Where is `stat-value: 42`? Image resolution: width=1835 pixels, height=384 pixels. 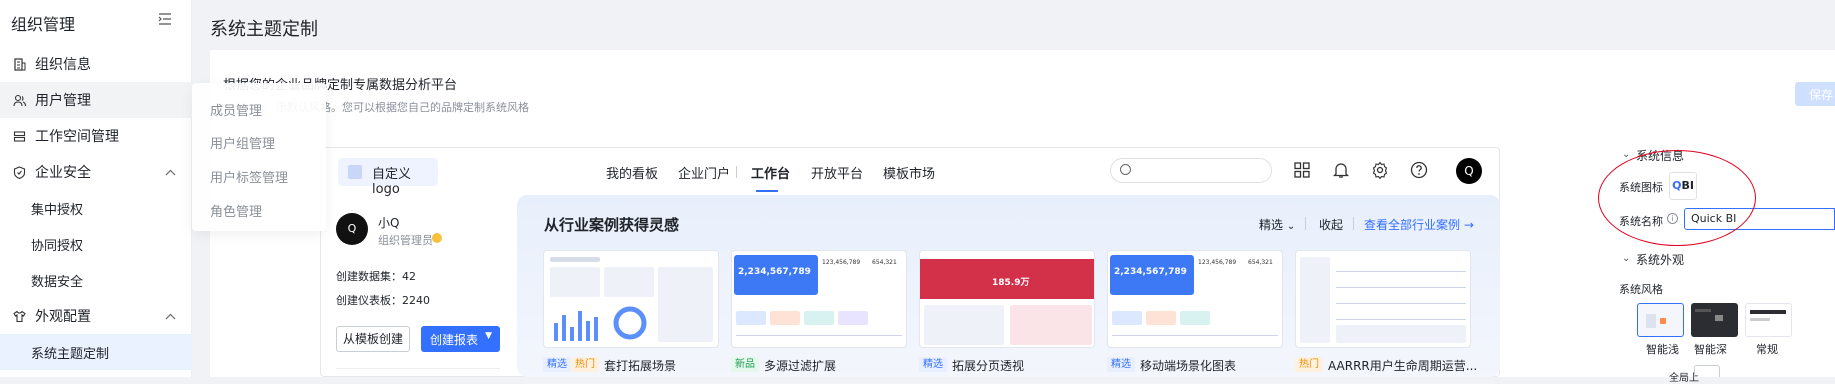 stat-value: 42 is located at coordinates (409, 276).